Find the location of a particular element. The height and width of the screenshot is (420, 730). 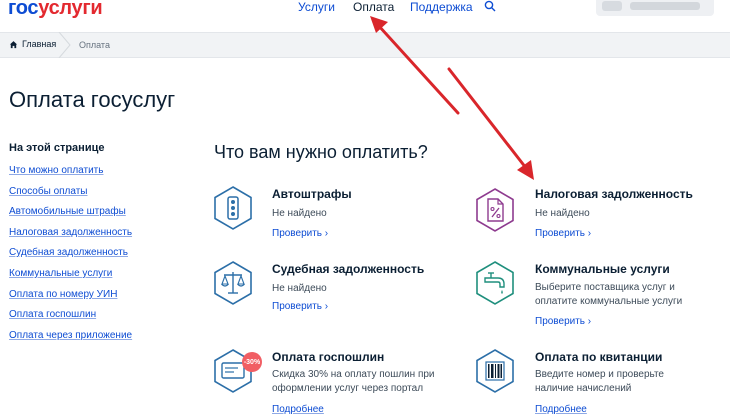

sidebar-link-court-debt: Судебная задолженность is located at coordinates (68, 252).